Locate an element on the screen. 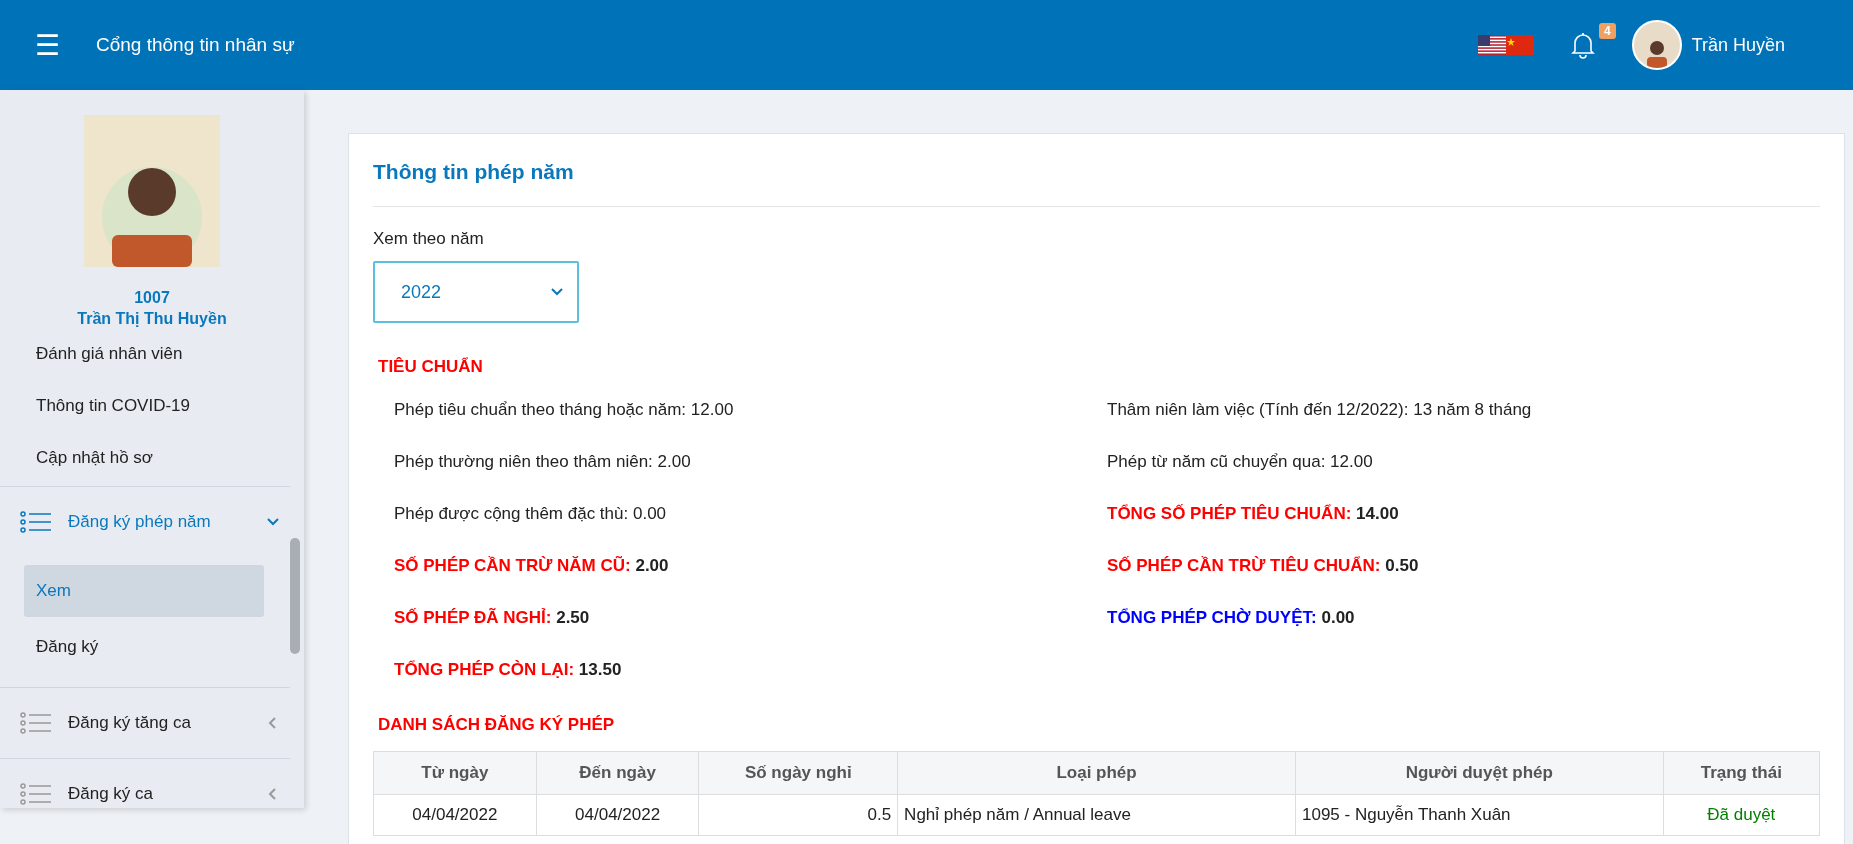  table-cell: 1095 - Nguyễn Thanh Xuân is located at coordinates (1479, 815).